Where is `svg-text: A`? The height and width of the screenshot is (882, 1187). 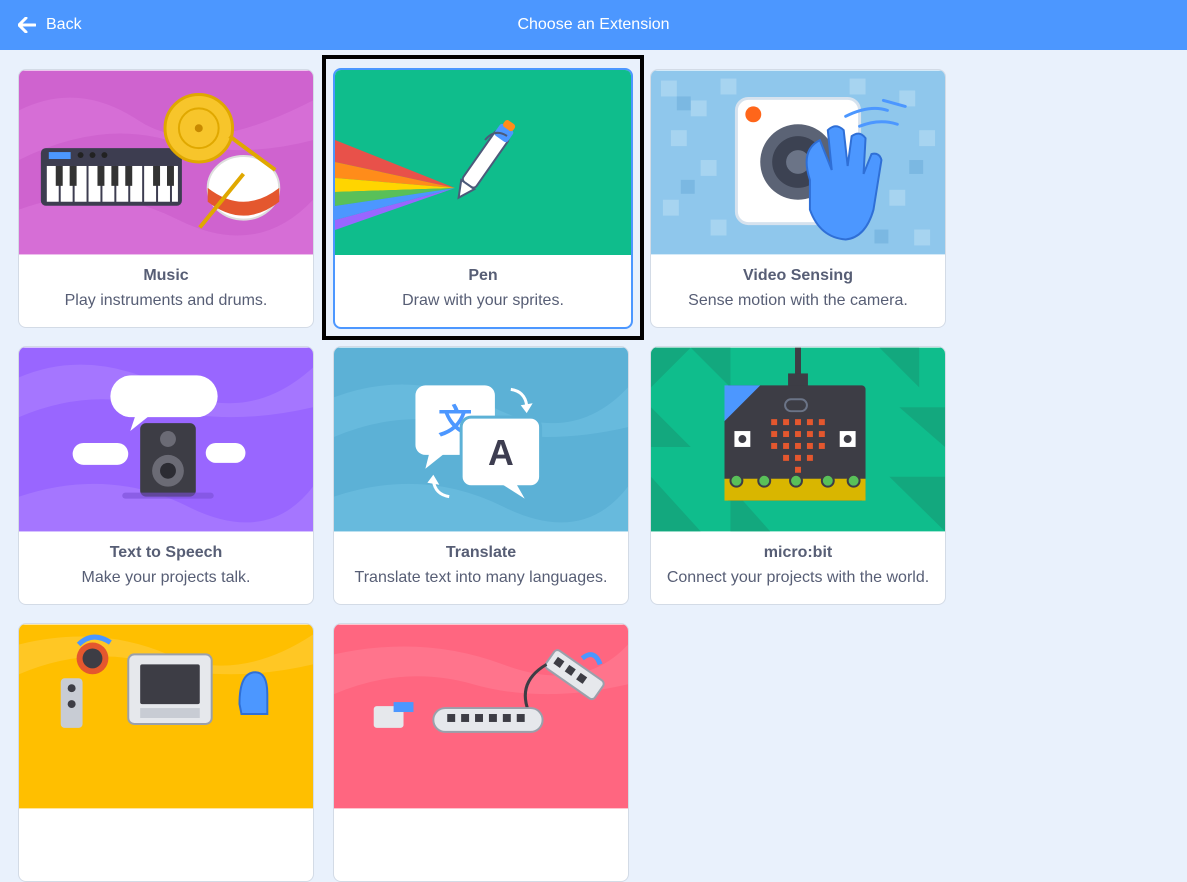
svg-text: A is located at coordinates (501, 453).